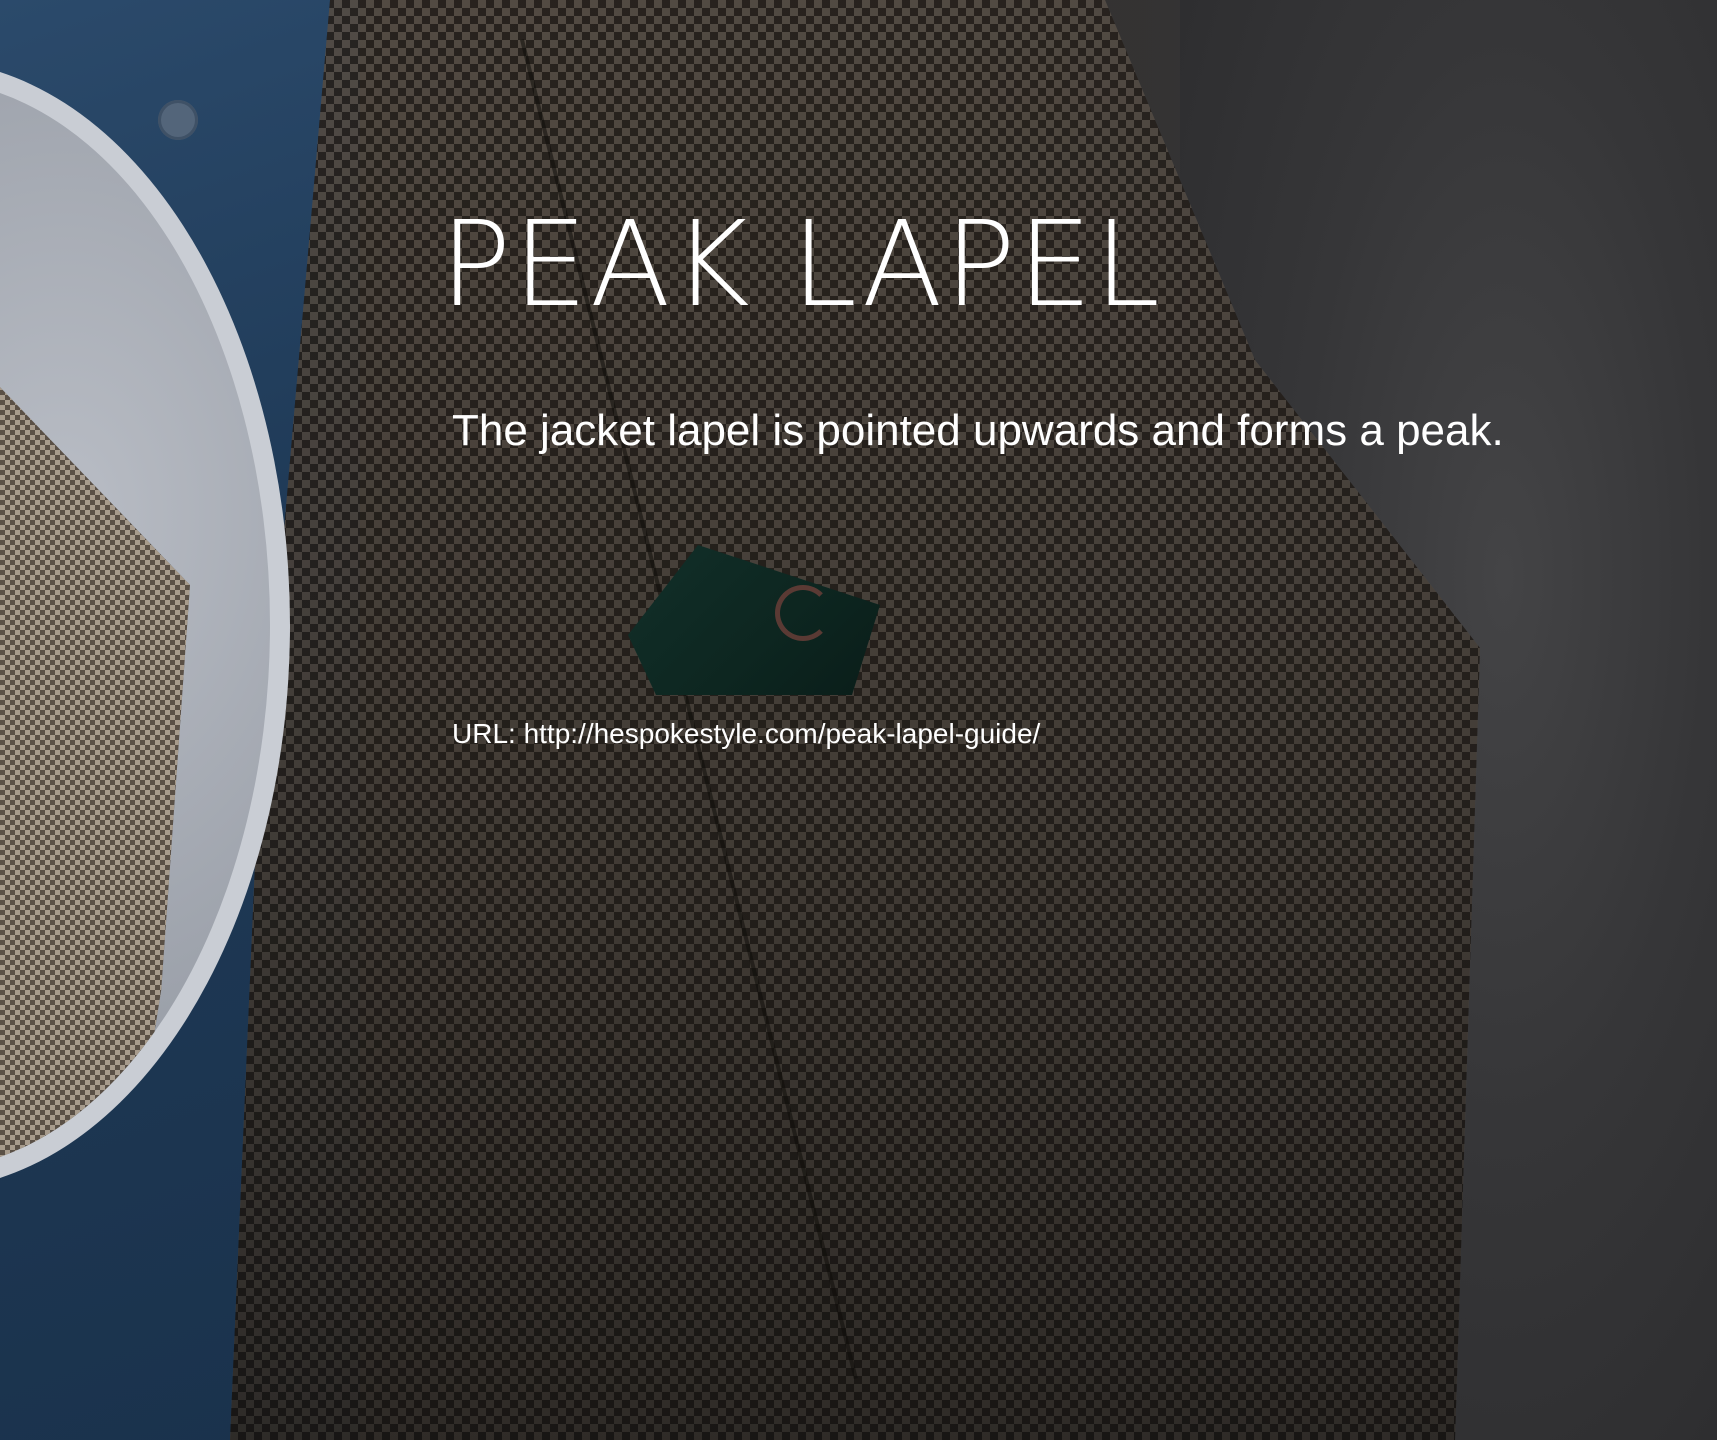 The width and height of the screenshot is (1717, 1440). Describe the element at coordinates (95, 765) in the screenshot. I see `inset-jacket-sleeve` at that location.